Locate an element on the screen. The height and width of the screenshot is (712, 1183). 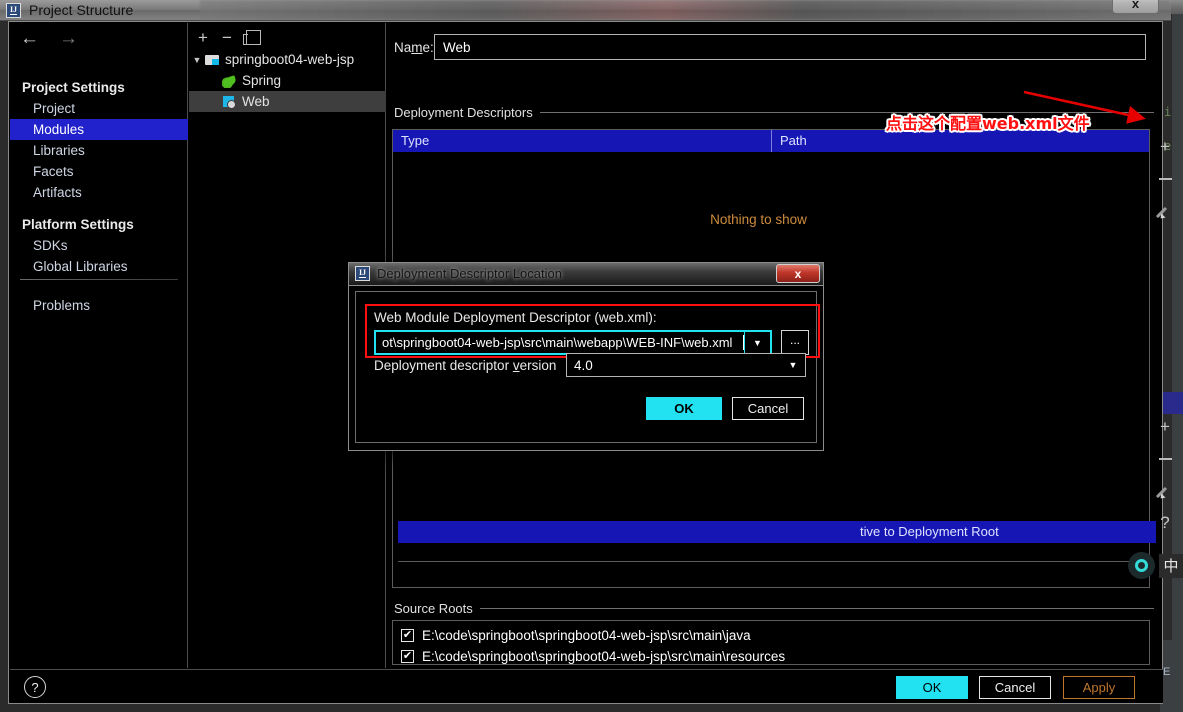
annotation-text: 点击这个配置web.xml文件 is located at coordinates (988, 123).